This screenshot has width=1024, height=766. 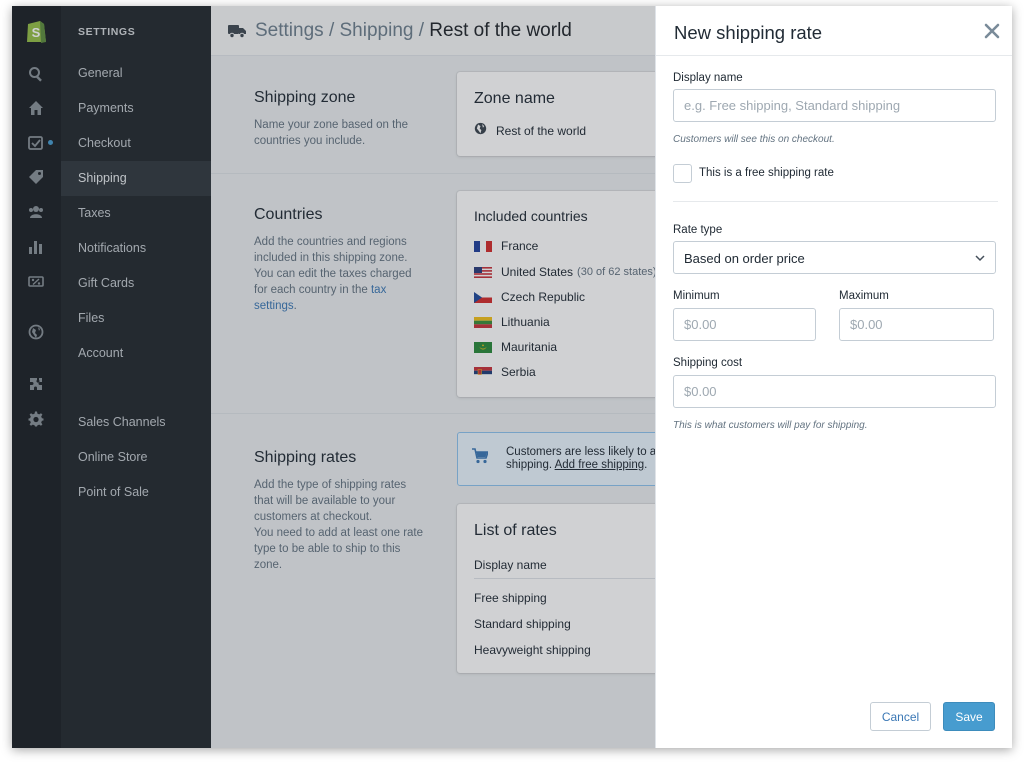 I want to click on display-name-label: Display name, so click(x=708, y=78).